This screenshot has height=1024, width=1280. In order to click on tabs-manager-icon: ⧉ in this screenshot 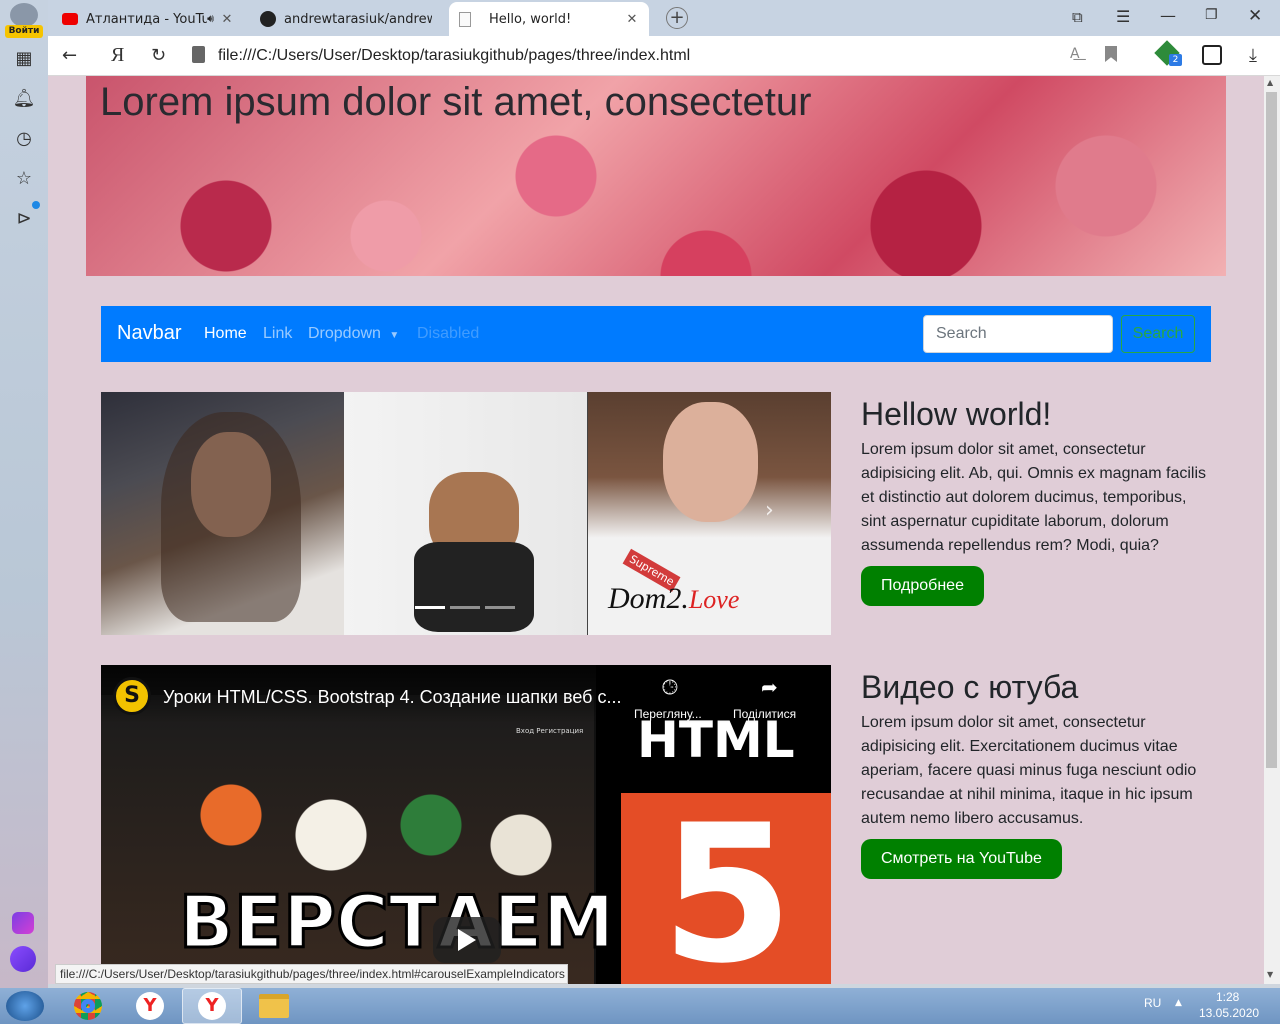, I will do `click(1077, 17)`.